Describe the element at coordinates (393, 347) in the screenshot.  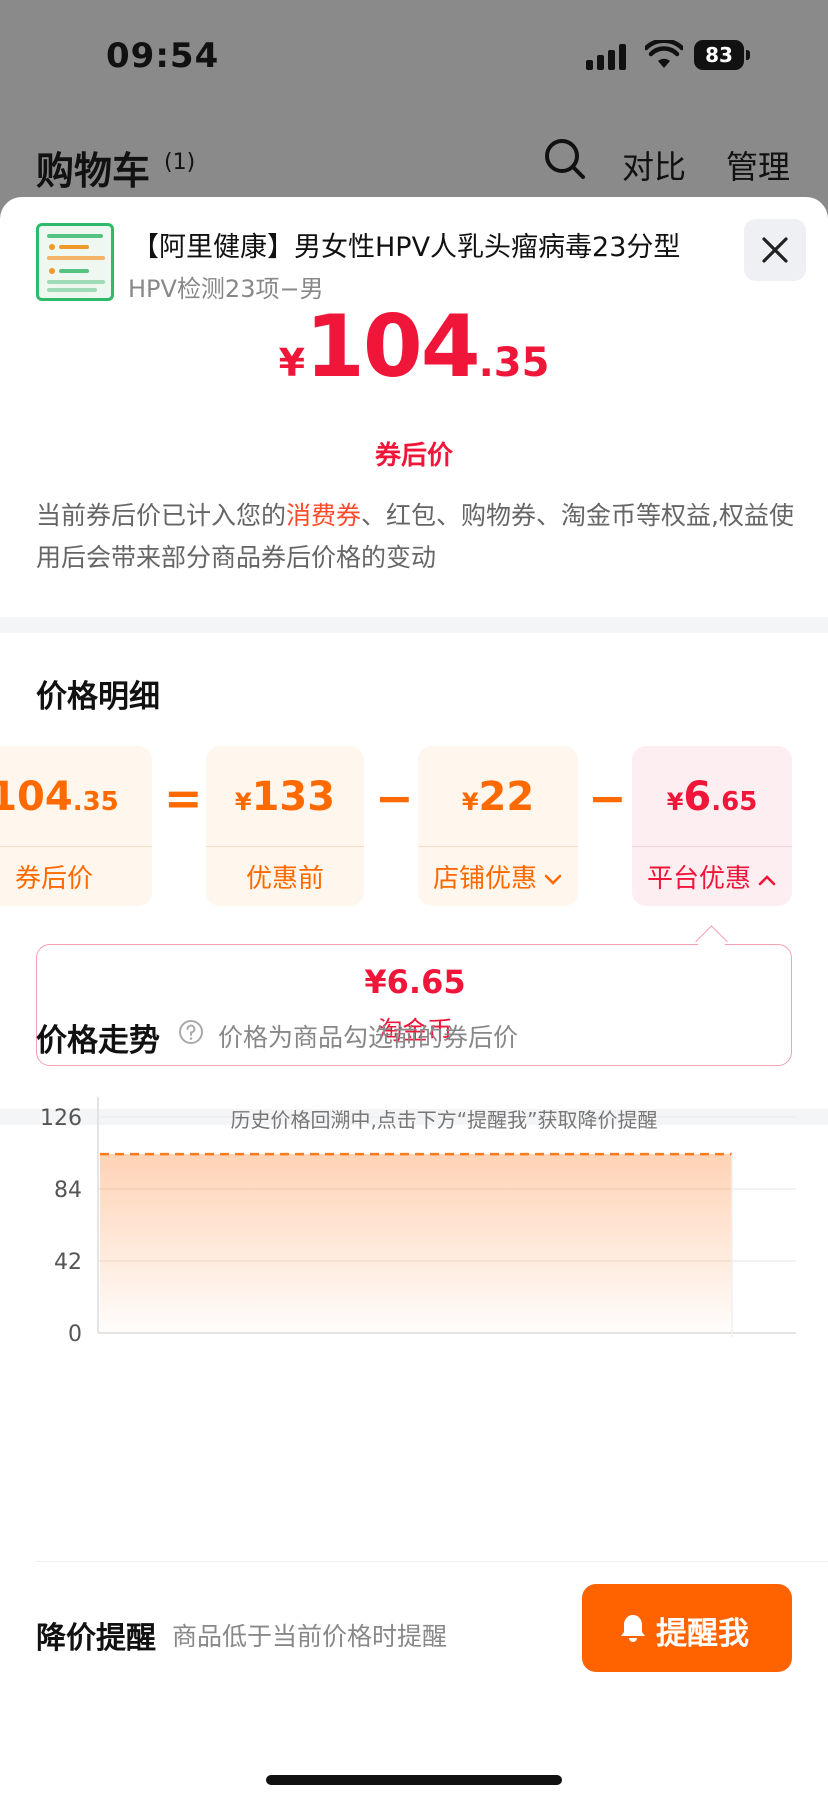
I see `final-price-integer: 104` at that location.